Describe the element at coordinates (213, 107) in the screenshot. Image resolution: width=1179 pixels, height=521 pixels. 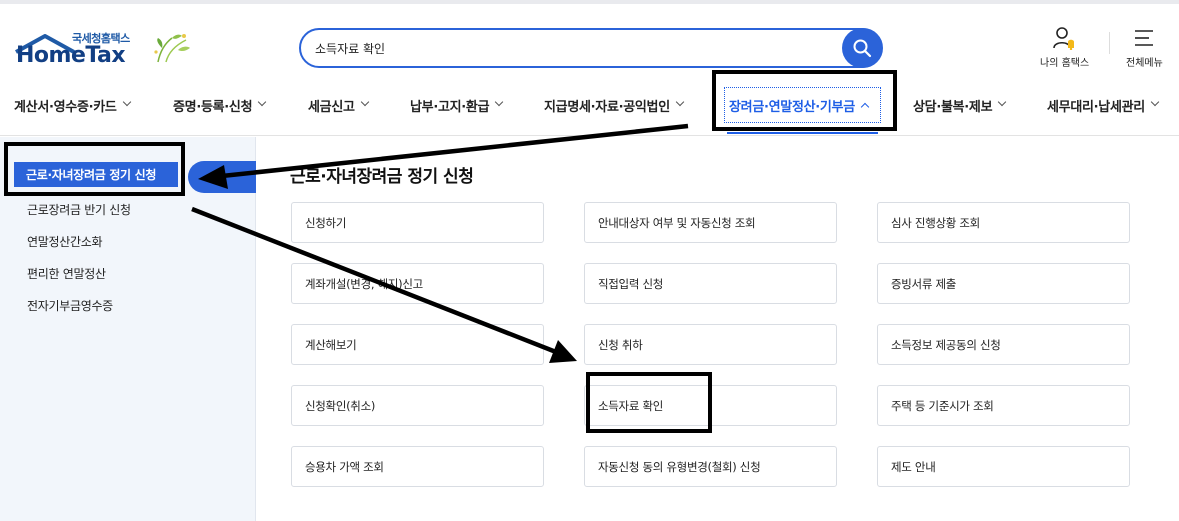
I see `gnb-item-label: 증명·등록·신청` at that location.